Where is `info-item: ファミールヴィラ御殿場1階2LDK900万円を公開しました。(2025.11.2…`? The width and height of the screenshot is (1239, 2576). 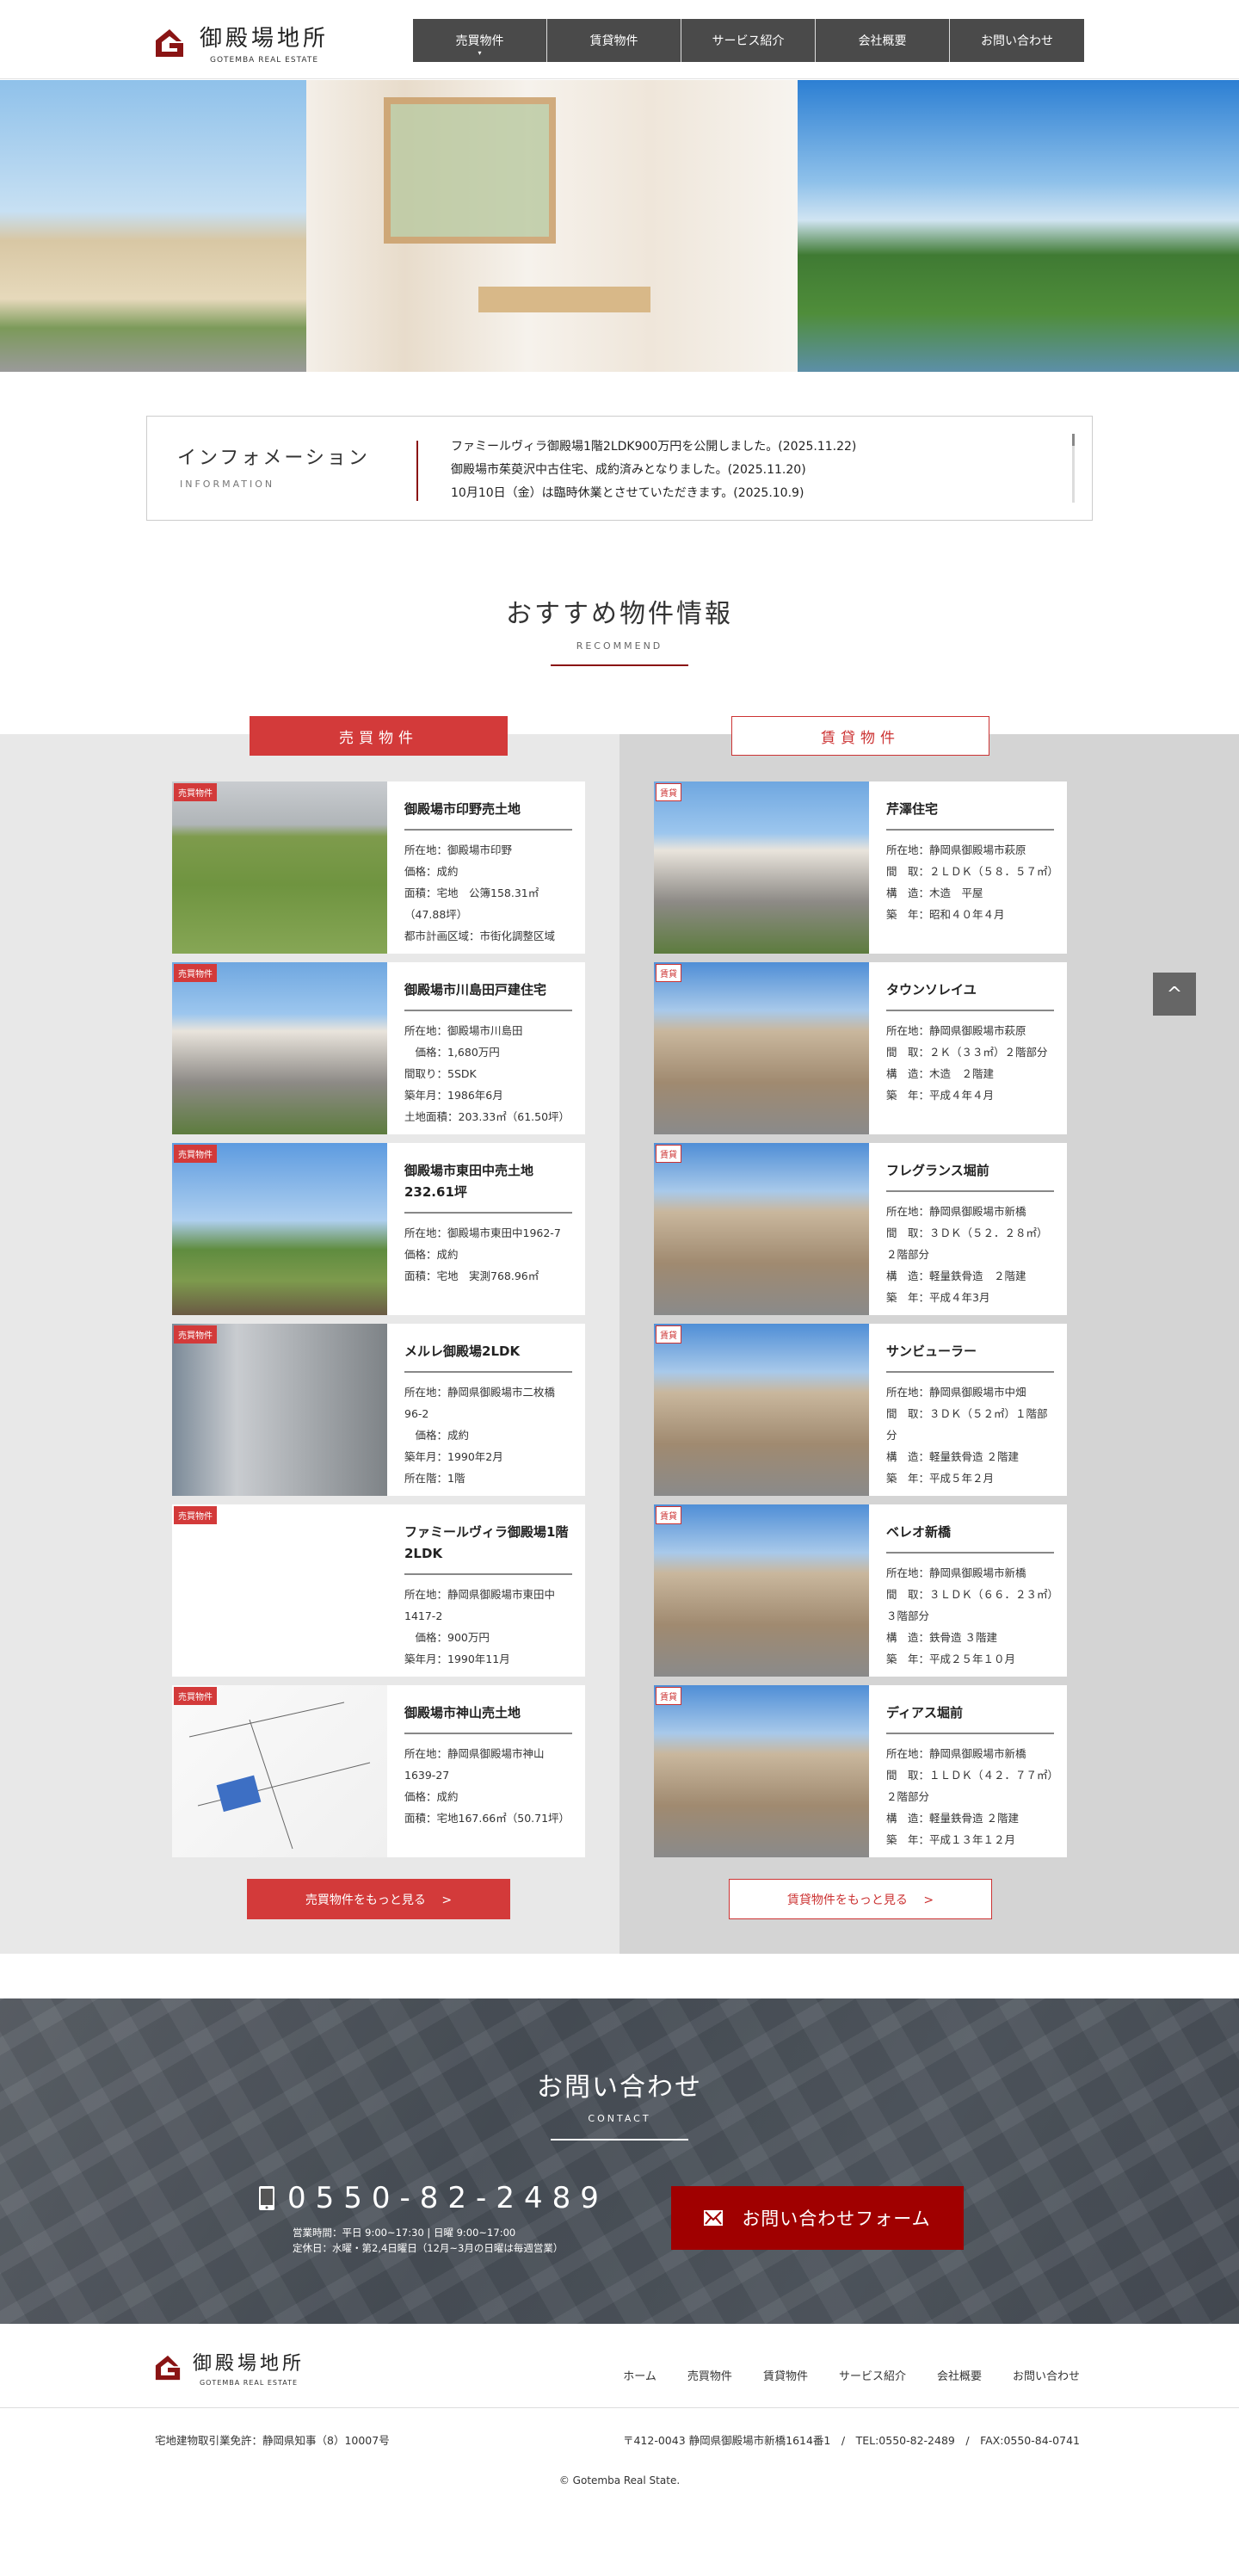
info-item: ファミールヴィラ御殿場1階2LDK900万円を公開しました。(2025.11.2… is located at coordinates (653, 447).